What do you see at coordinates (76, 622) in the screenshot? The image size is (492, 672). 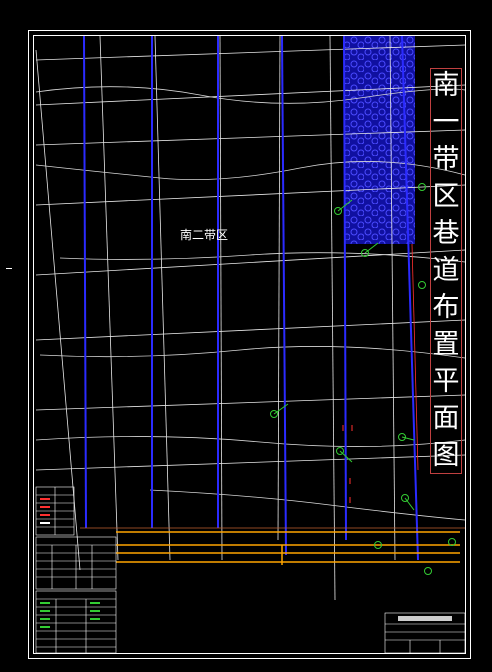 I see `data-table-lower` at bounding box center [76, 622].